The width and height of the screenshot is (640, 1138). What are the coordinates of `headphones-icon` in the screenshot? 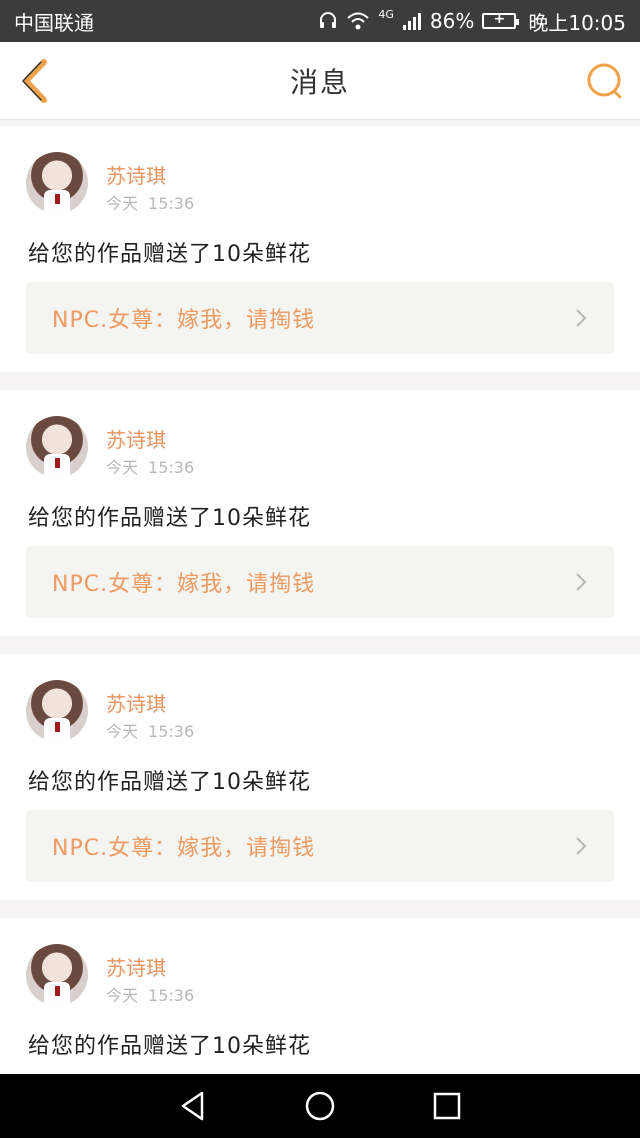 It's located at (328, 20).